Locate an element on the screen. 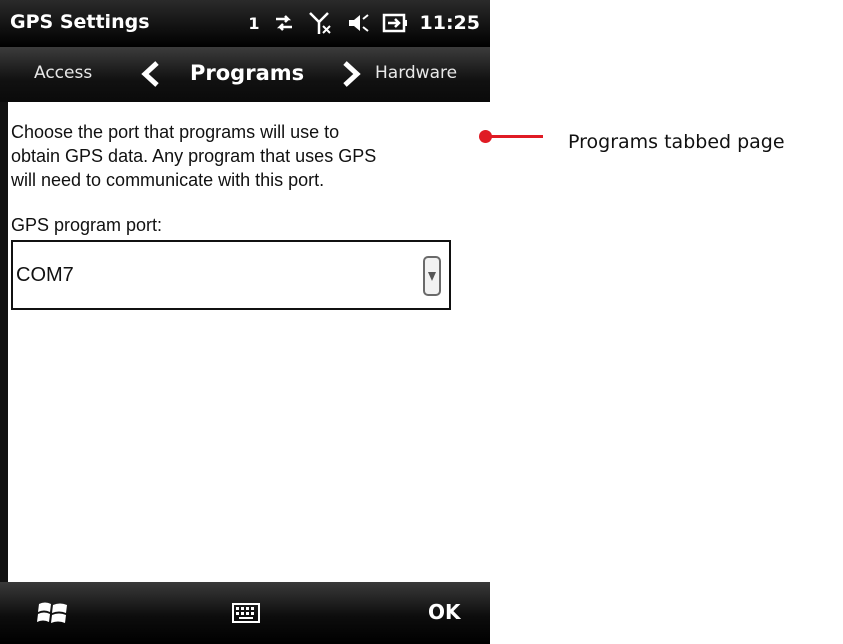  left-frame is located at coordinates (4, 342).